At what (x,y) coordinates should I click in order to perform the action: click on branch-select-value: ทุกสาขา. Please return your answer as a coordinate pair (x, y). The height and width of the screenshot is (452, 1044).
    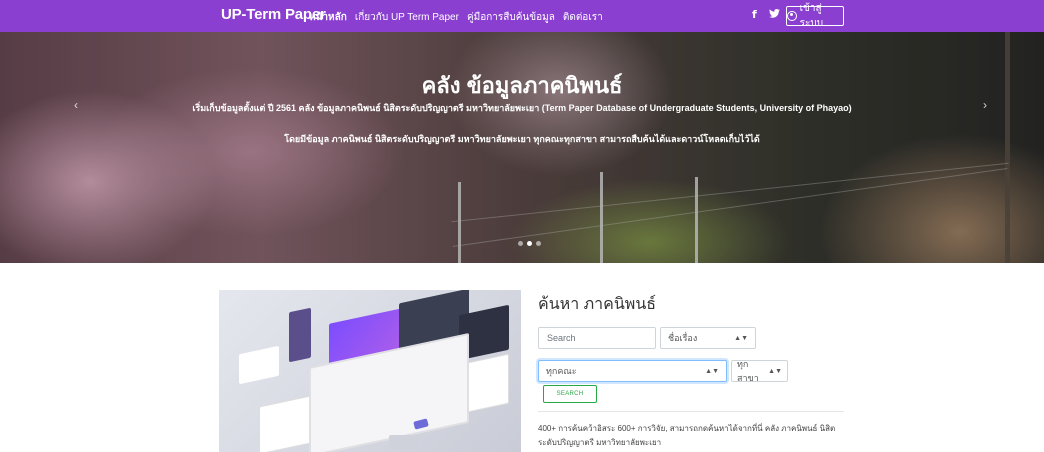
    Looking at the image, I should click on (748, 371).